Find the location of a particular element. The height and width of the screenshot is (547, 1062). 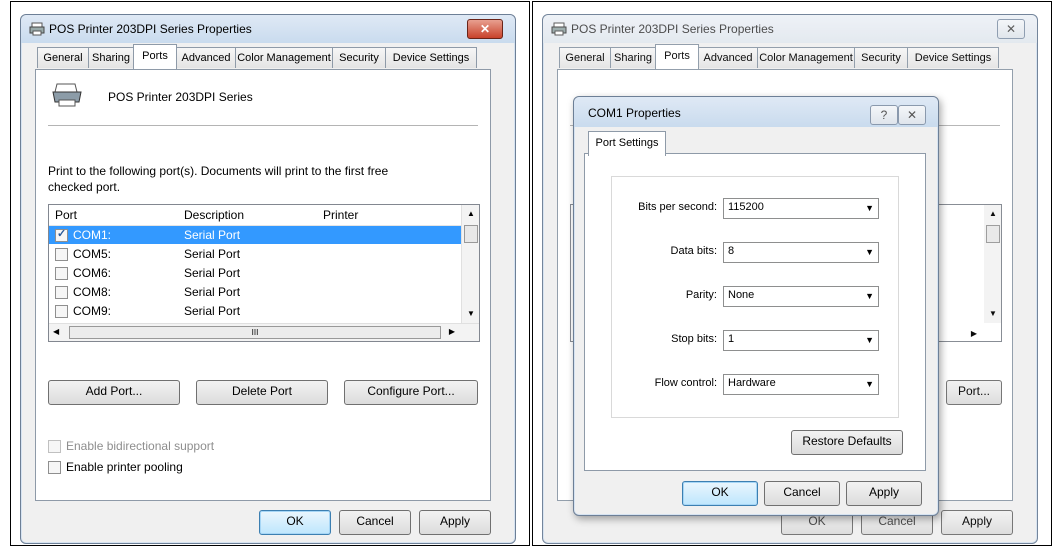

column-header-port: Port is located at coordinates (66, 215).